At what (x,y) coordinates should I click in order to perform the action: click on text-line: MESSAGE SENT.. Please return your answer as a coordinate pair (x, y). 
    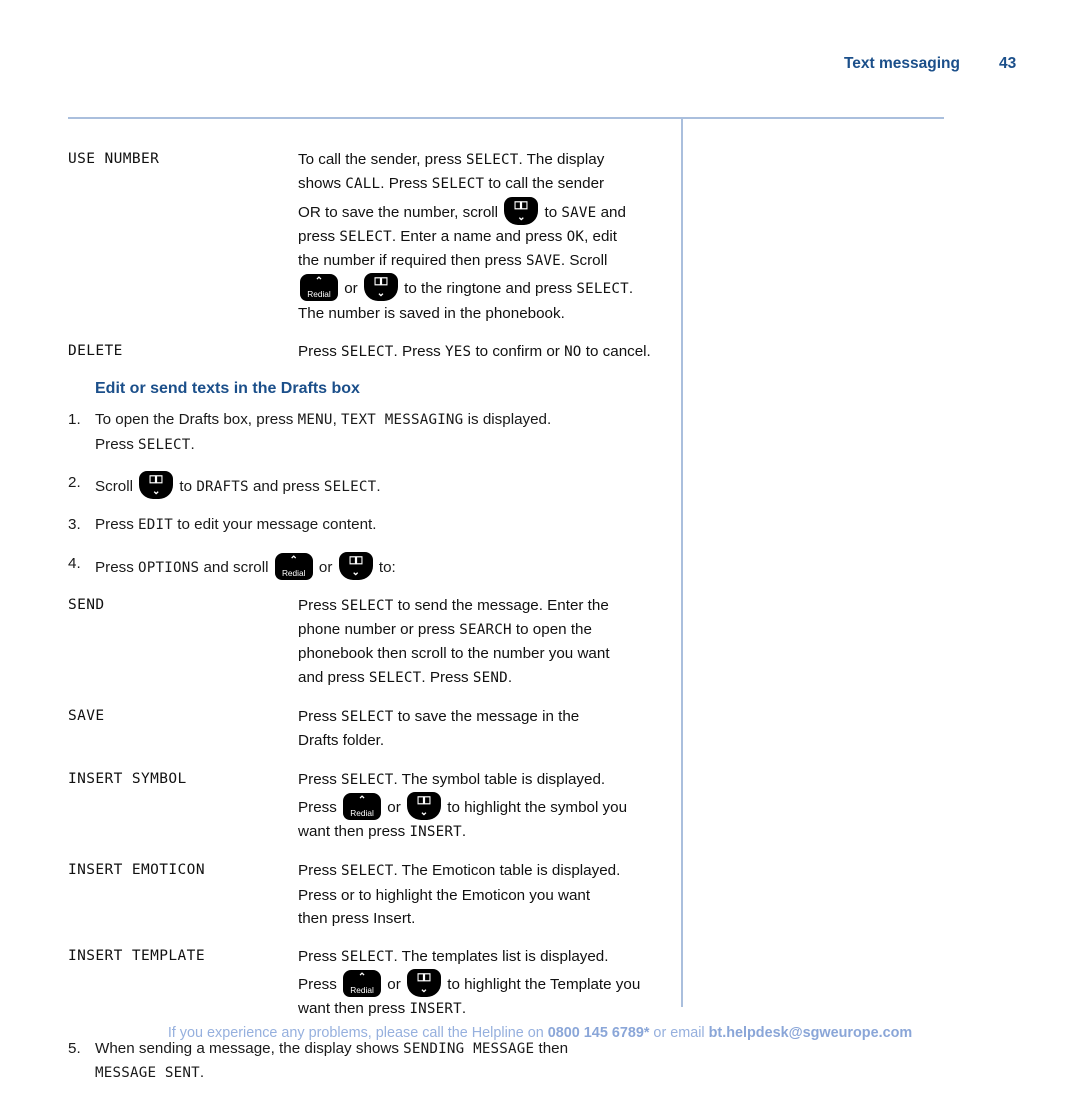
    Looking at the image, I should click on (381, 1073).